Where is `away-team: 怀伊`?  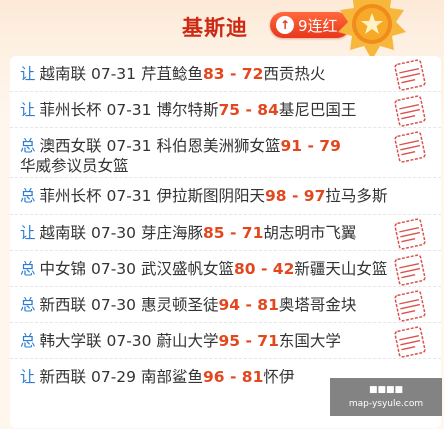
away-team: 怀伊 is located at coordinates (279, 377).